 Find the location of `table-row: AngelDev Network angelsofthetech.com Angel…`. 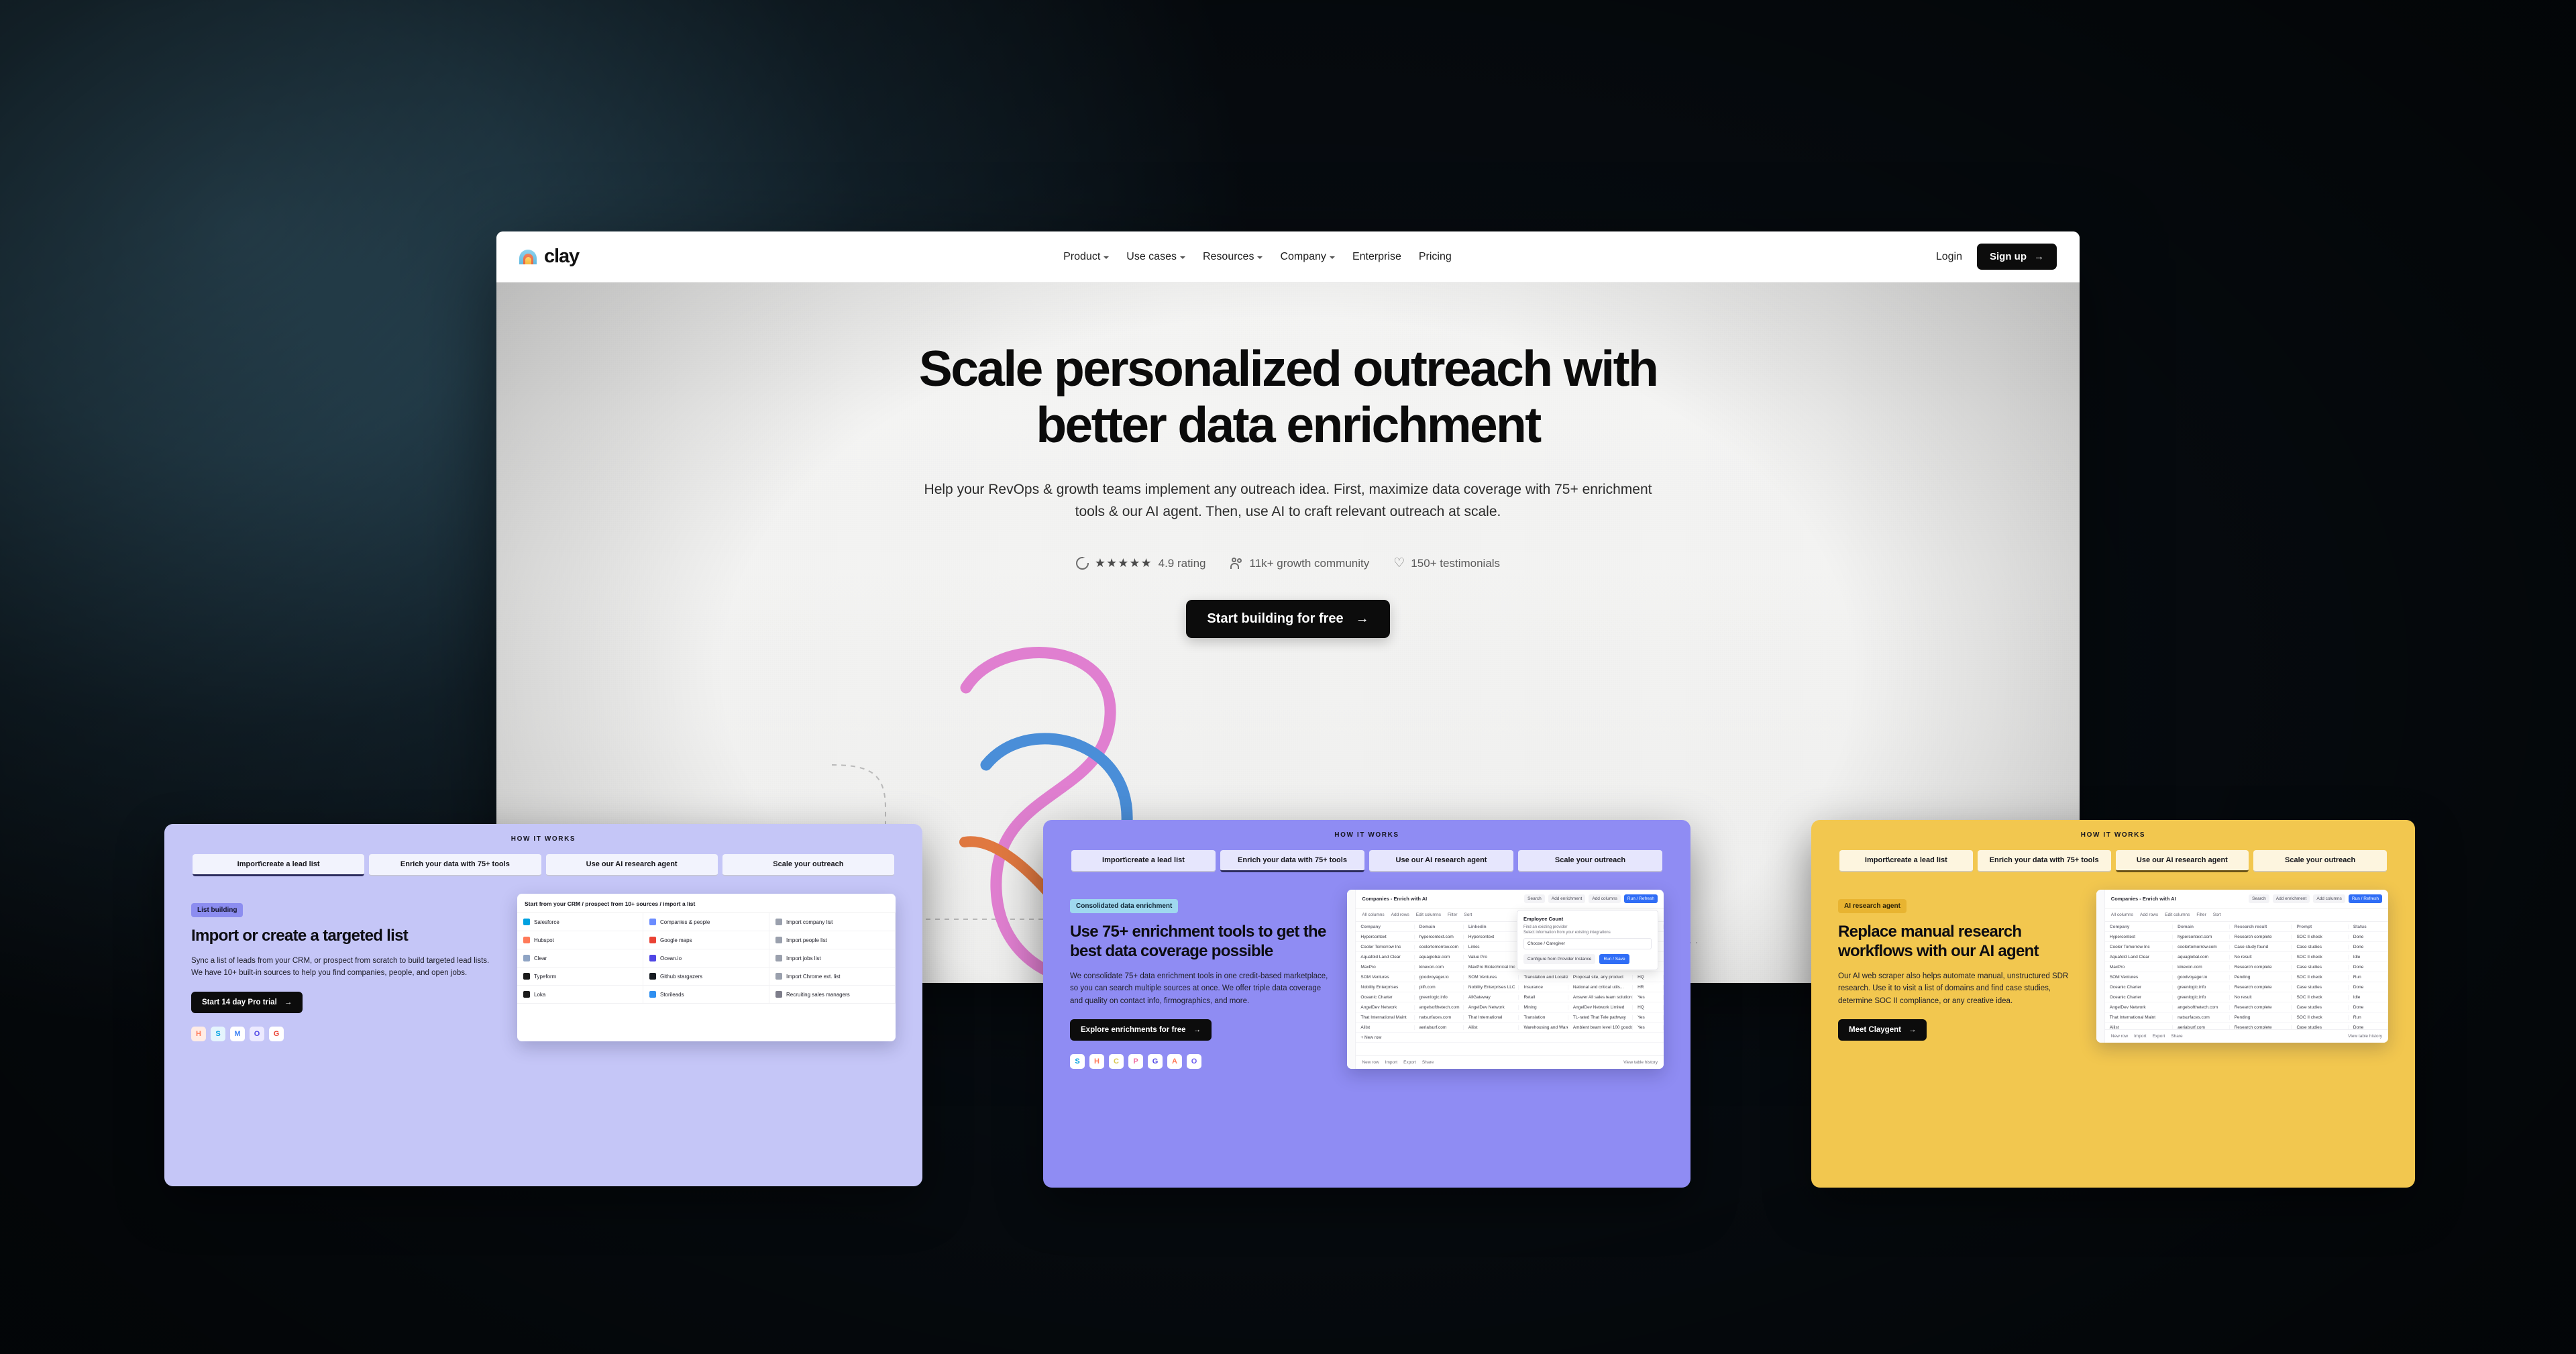

table-row: AngelDev Network angelsofthetech.com Angel… is located at coordinates (1510, 1007).